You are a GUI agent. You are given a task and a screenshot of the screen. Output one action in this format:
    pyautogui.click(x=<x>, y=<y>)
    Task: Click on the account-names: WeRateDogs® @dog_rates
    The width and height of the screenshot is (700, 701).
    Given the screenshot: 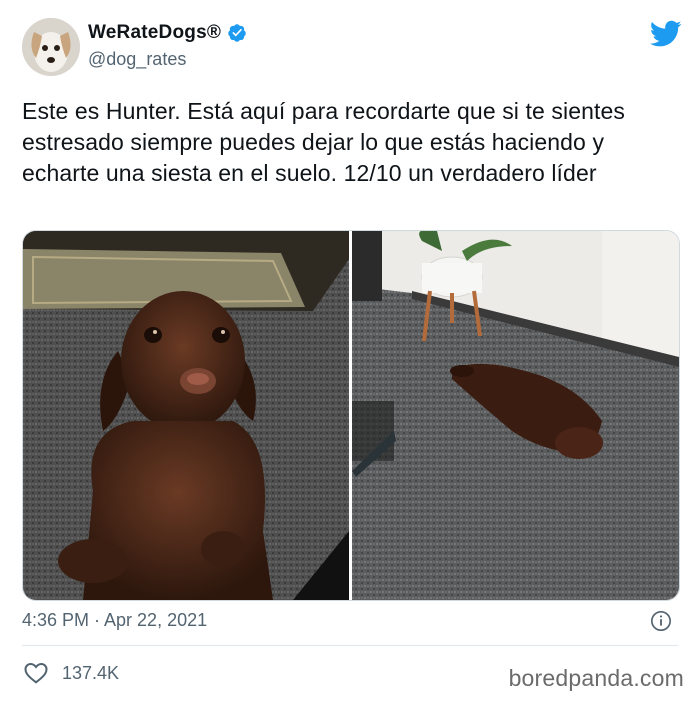 What is the action you would take?
    pyautogui.click(x=167, y=46)
    